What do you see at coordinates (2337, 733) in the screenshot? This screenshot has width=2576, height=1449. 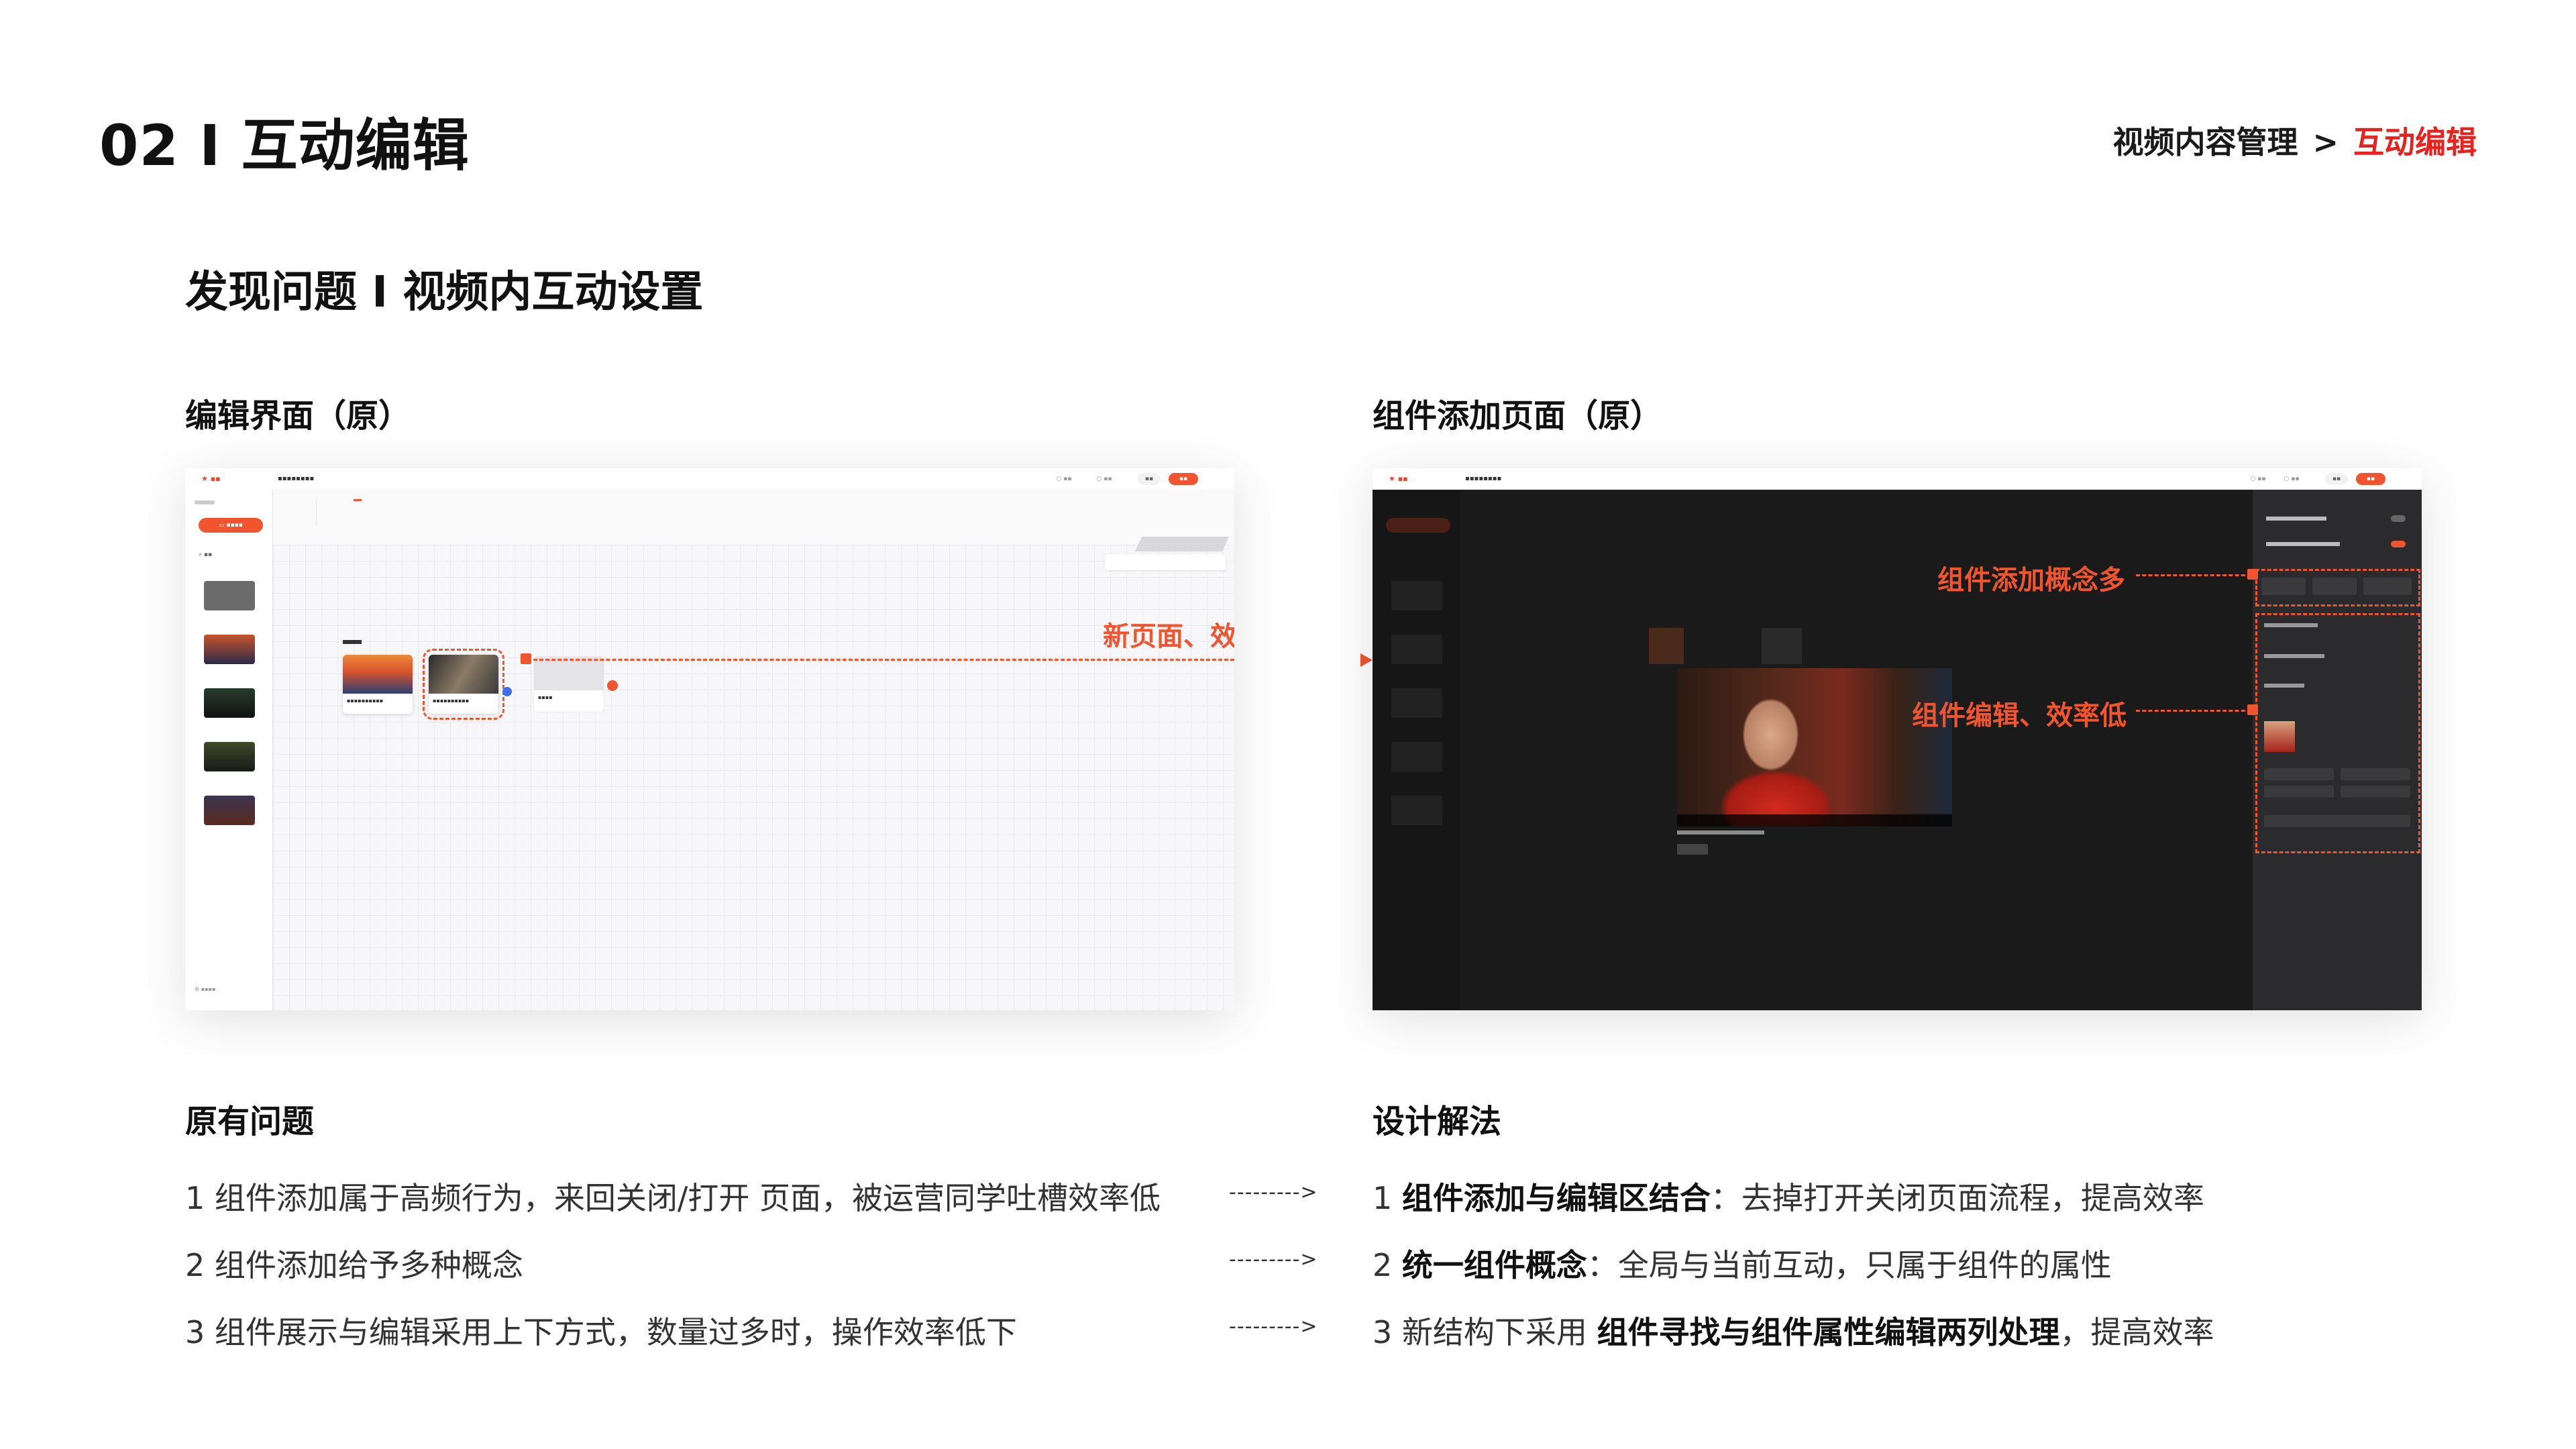 I see `mock-edit-box` at bounding box center [2337, 733].